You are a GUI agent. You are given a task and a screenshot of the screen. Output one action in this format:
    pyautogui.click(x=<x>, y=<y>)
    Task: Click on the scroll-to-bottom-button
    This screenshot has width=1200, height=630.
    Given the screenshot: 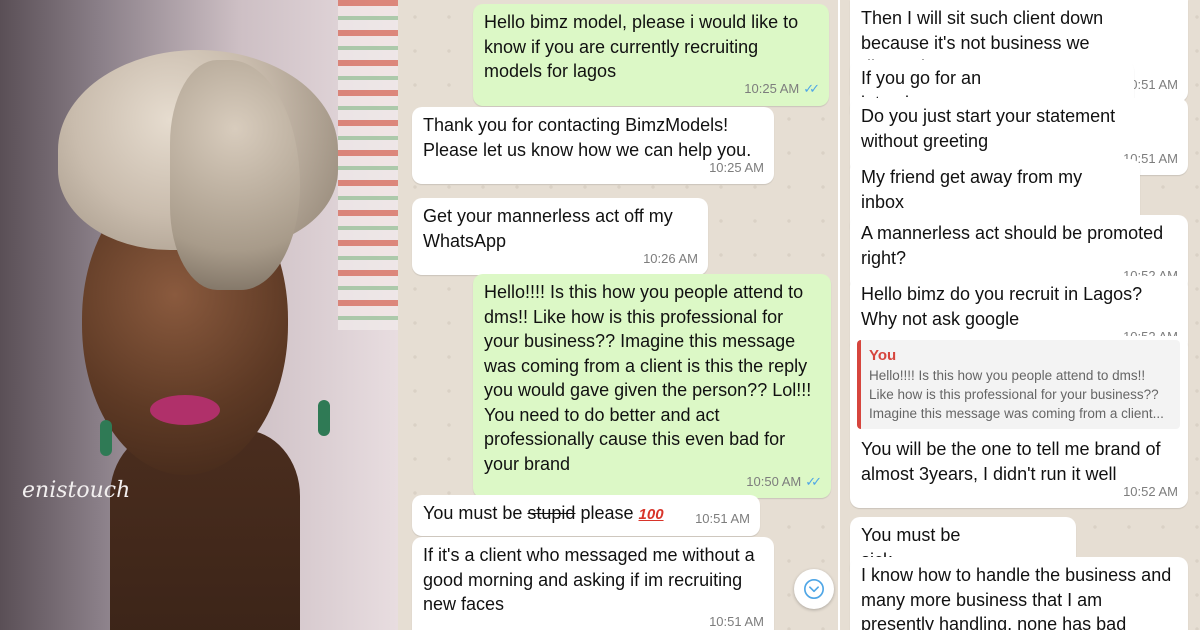 What is the action you would take?
    pyautogui.click(x=814, y=589)
    